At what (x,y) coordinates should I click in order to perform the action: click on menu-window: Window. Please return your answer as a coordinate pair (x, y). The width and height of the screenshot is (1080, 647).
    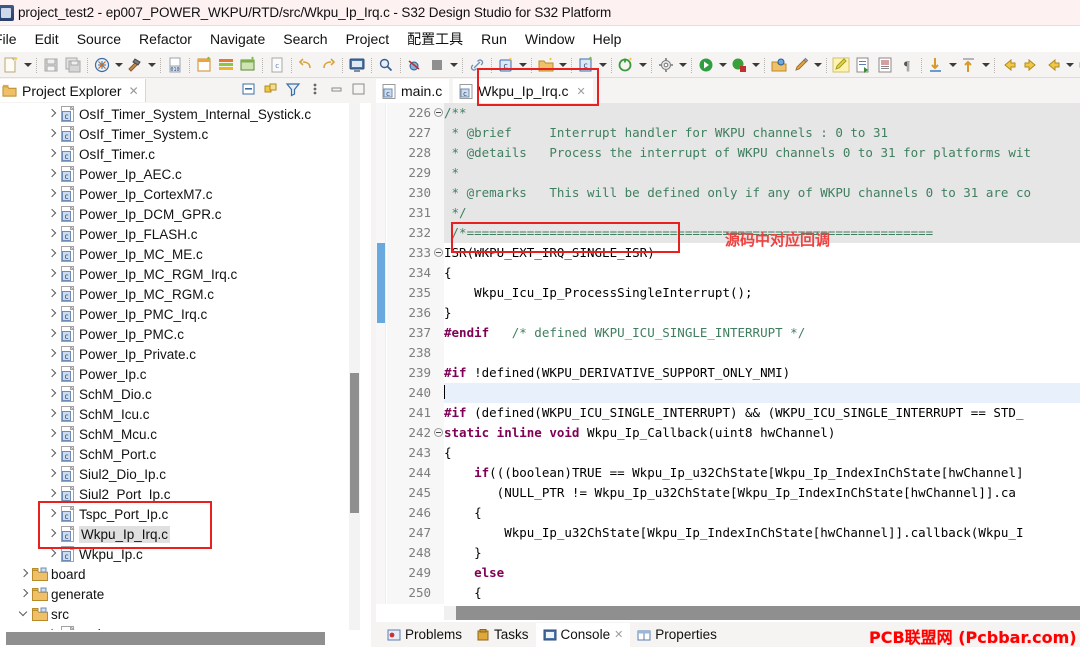
    Looking at the image, I should click on (550, 39).